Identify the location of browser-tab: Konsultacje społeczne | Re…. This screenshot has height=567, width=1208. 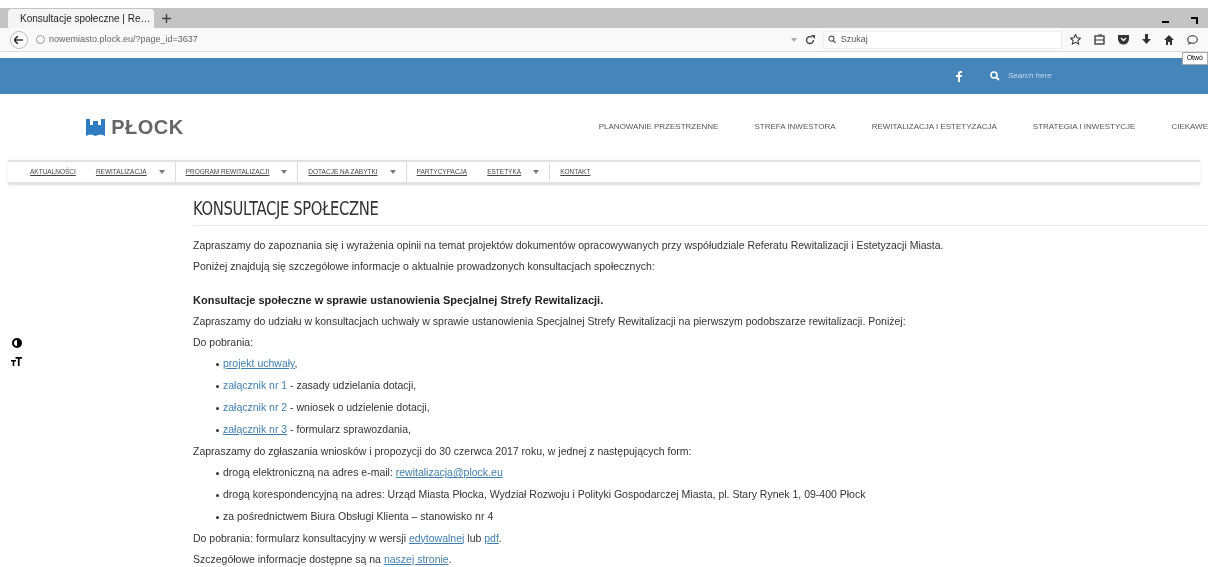
(81, 18).